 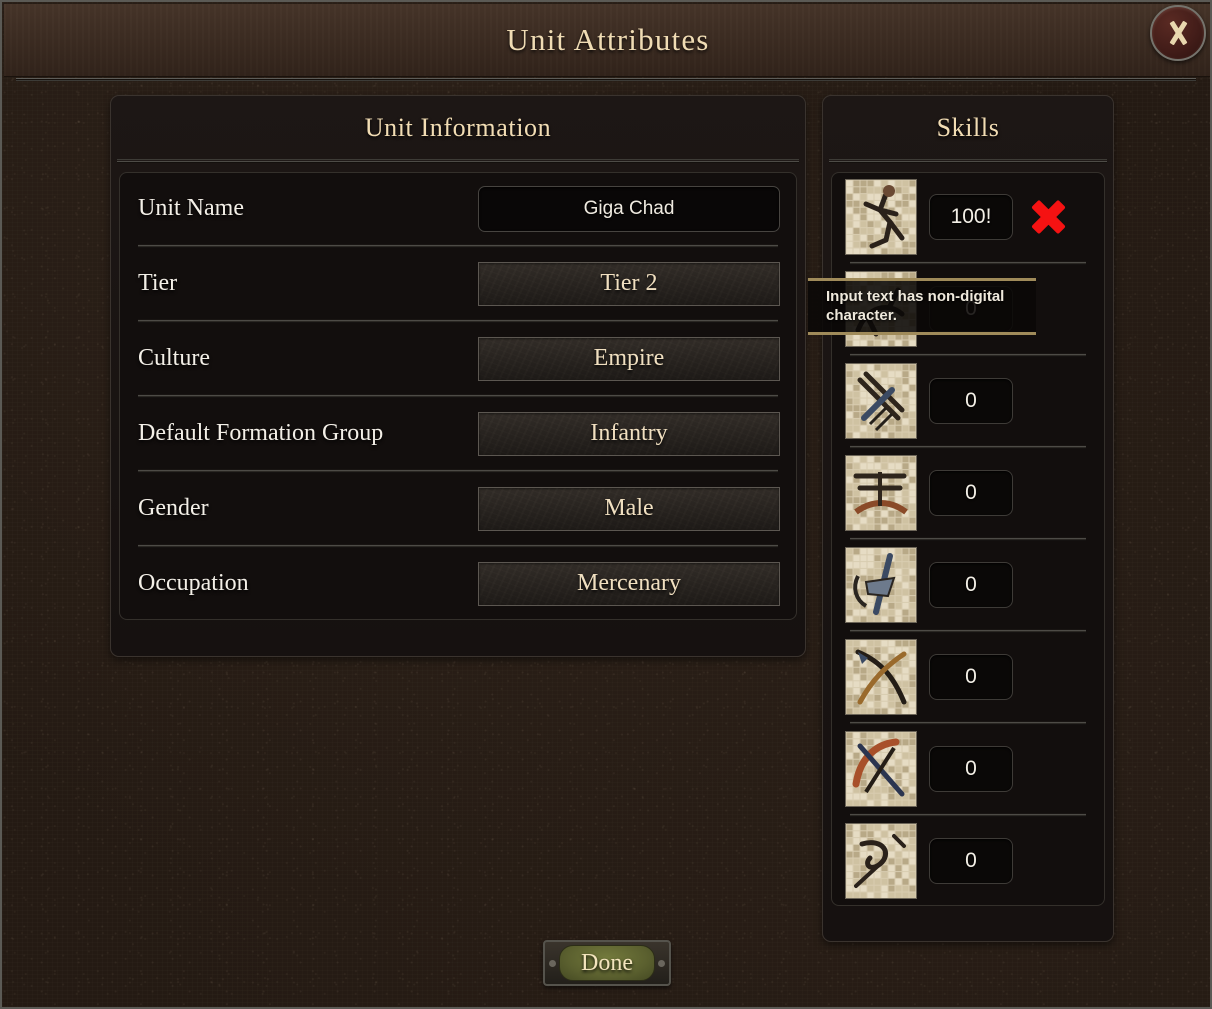 I want to click on field-value: Empire, so click(x=629, y=358).